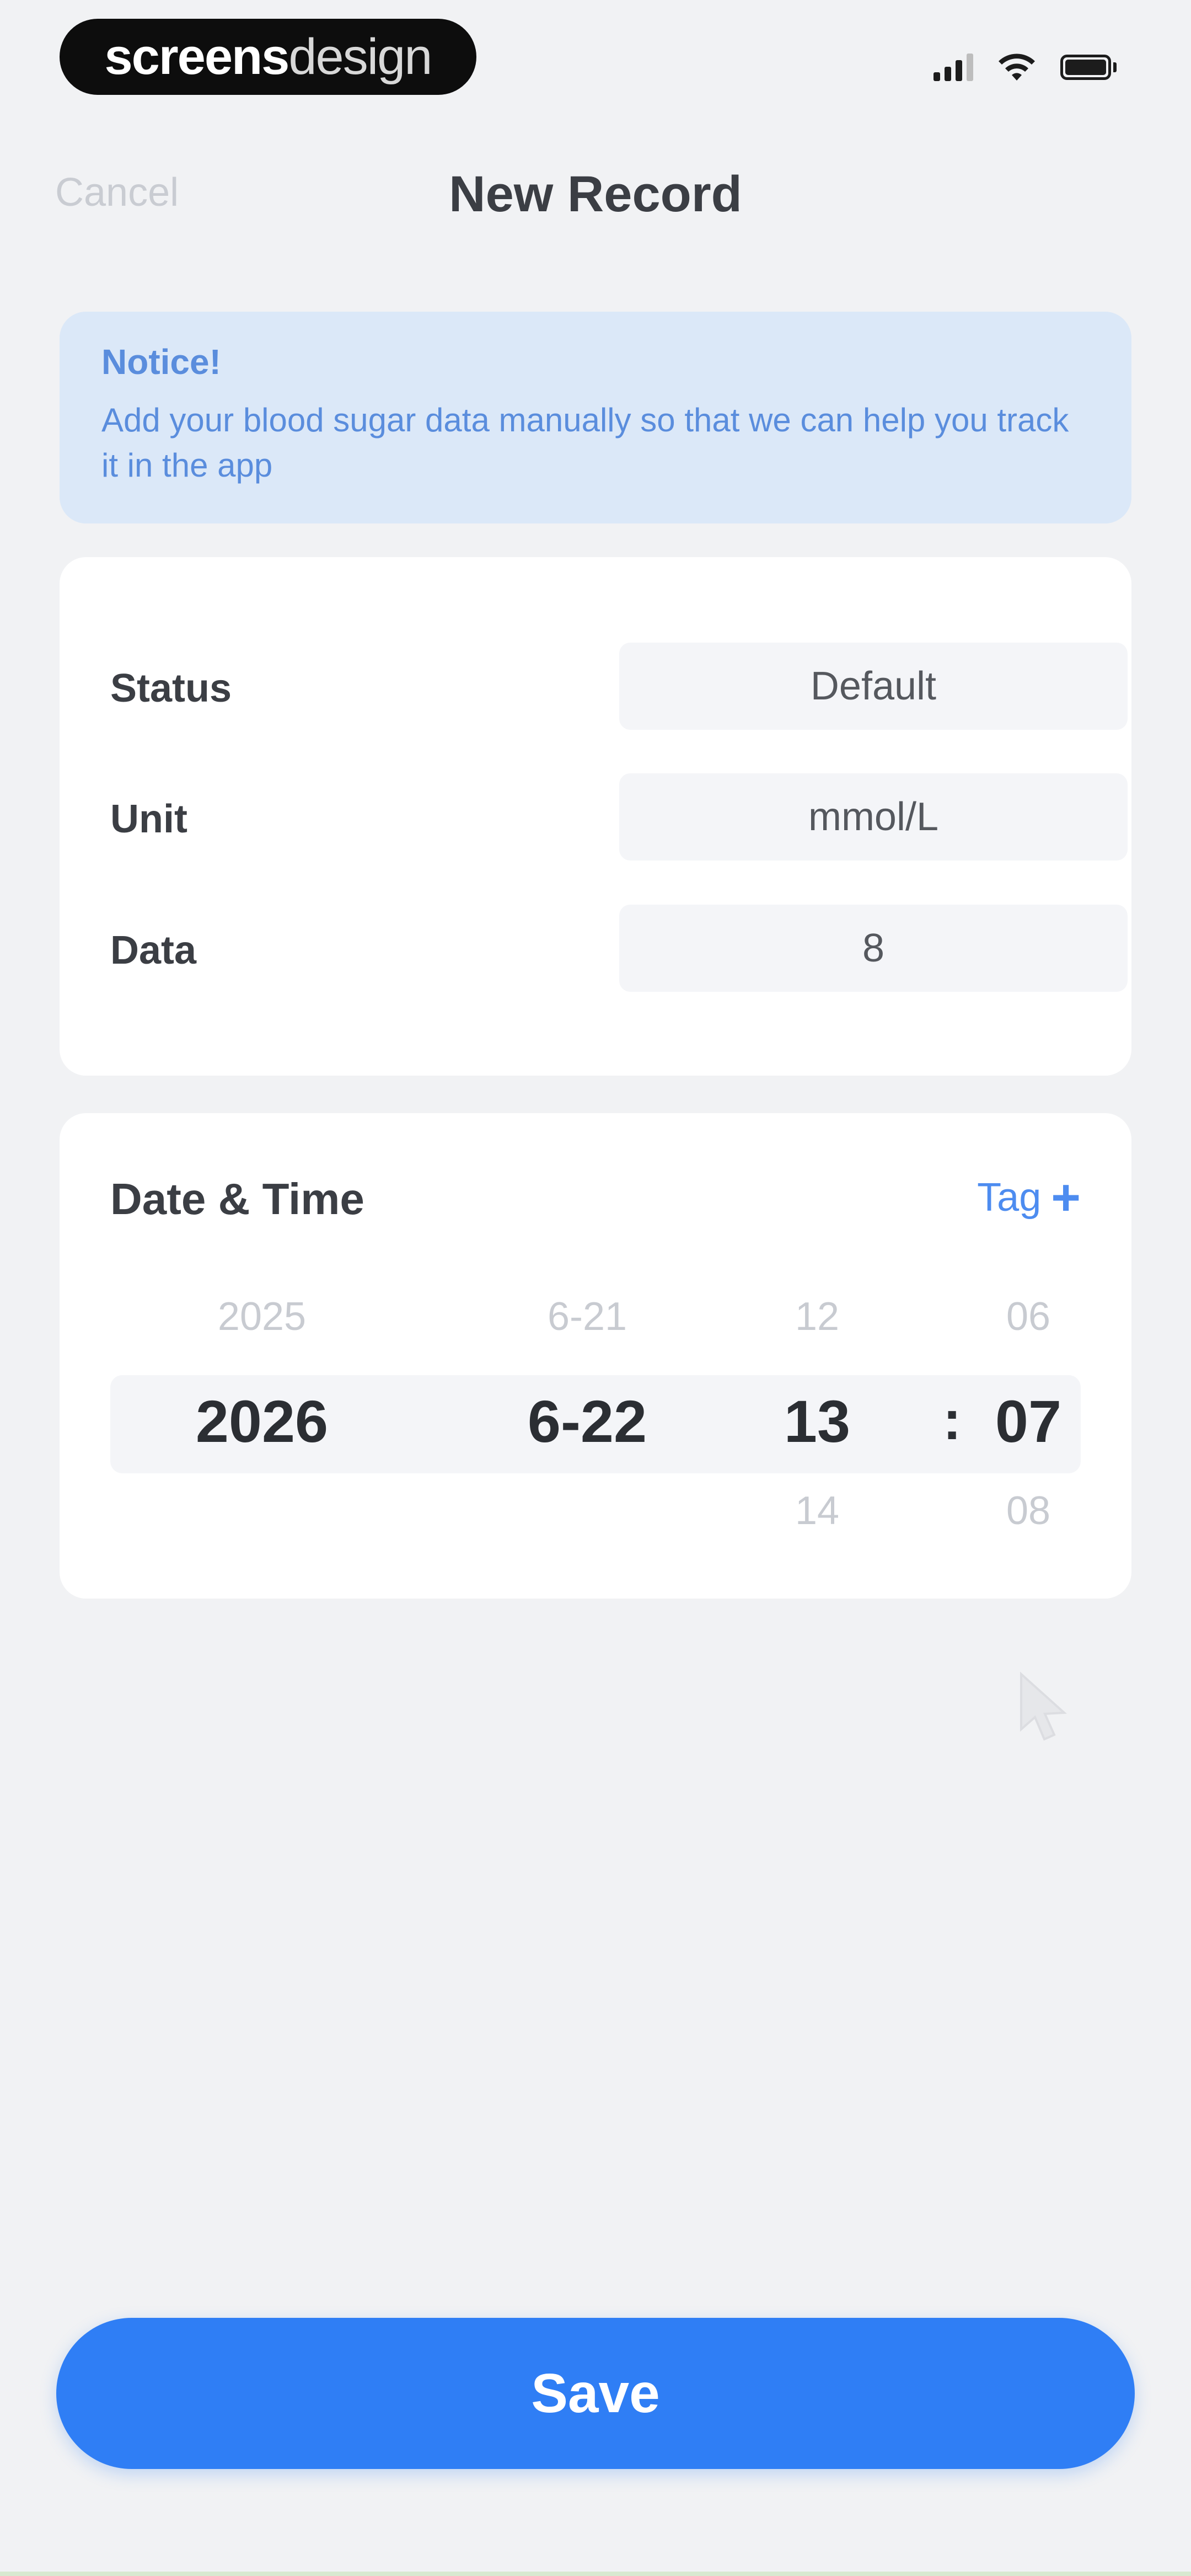  Describe the element at coordinates (587, 1316) in the screenshot. I see `date-prev: 6-21` at that location.